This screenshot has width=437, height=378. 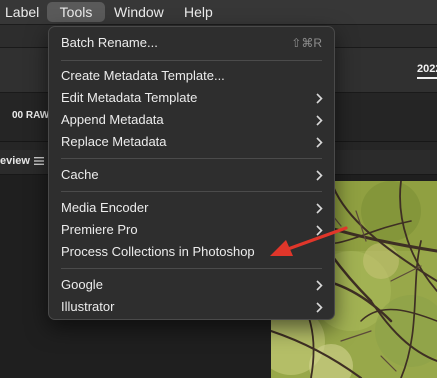 I want to click on menu-item-label: Premiere Pro, so click(x=99, y=229).